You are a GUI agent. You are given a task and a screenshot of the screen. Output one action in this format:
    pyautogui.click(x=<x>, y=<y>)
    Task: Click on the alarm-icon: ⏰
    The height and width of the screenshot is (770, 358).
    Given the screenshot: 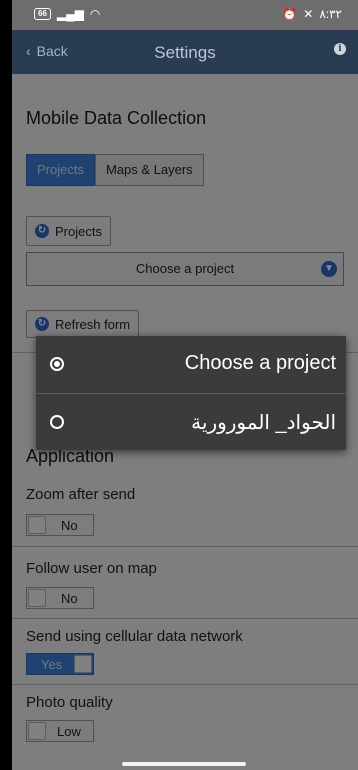 What is the action you would take?
    pyautogui.click(x=290, y=14)
    